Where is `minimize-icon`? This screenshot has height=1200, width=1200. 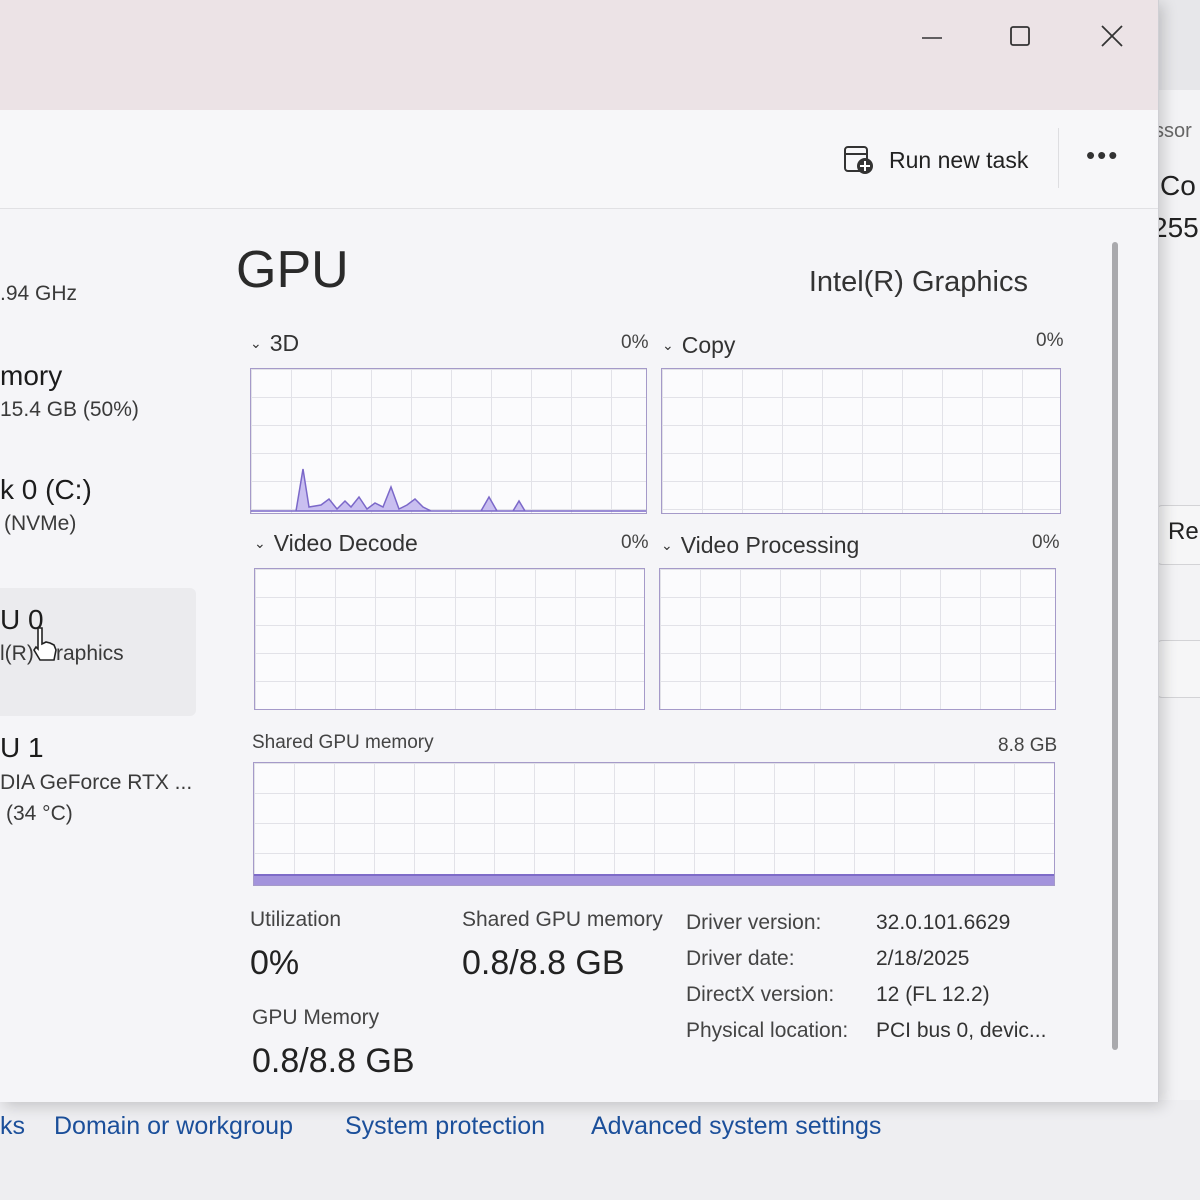 minimize-icon is located at coordinates (932, 38).